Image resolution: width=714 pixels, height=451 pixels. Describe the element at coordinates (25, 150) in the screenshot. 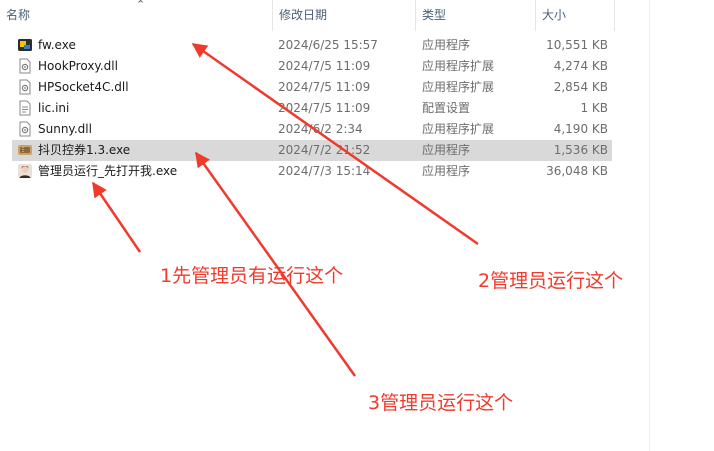

I see `coupon-app-icon` at that location.